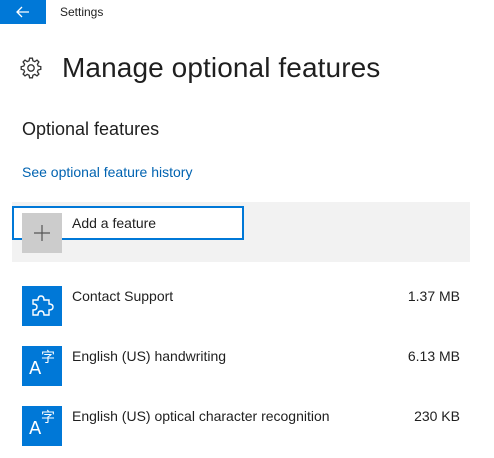  I want to click on page-title: Manage optional features, so click(221, 67).